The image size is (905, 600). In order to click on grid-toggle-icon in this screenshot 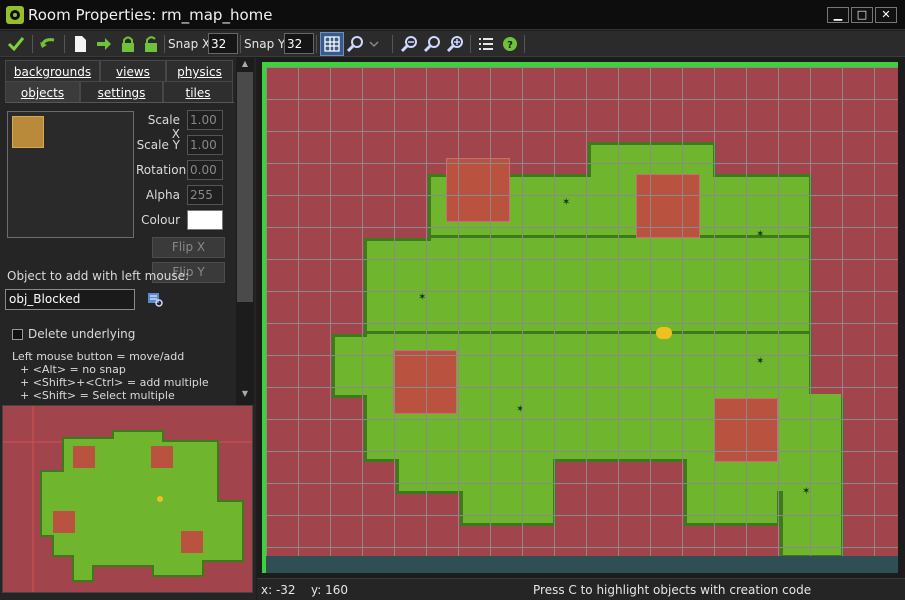, I will do `click(332, 44)`.